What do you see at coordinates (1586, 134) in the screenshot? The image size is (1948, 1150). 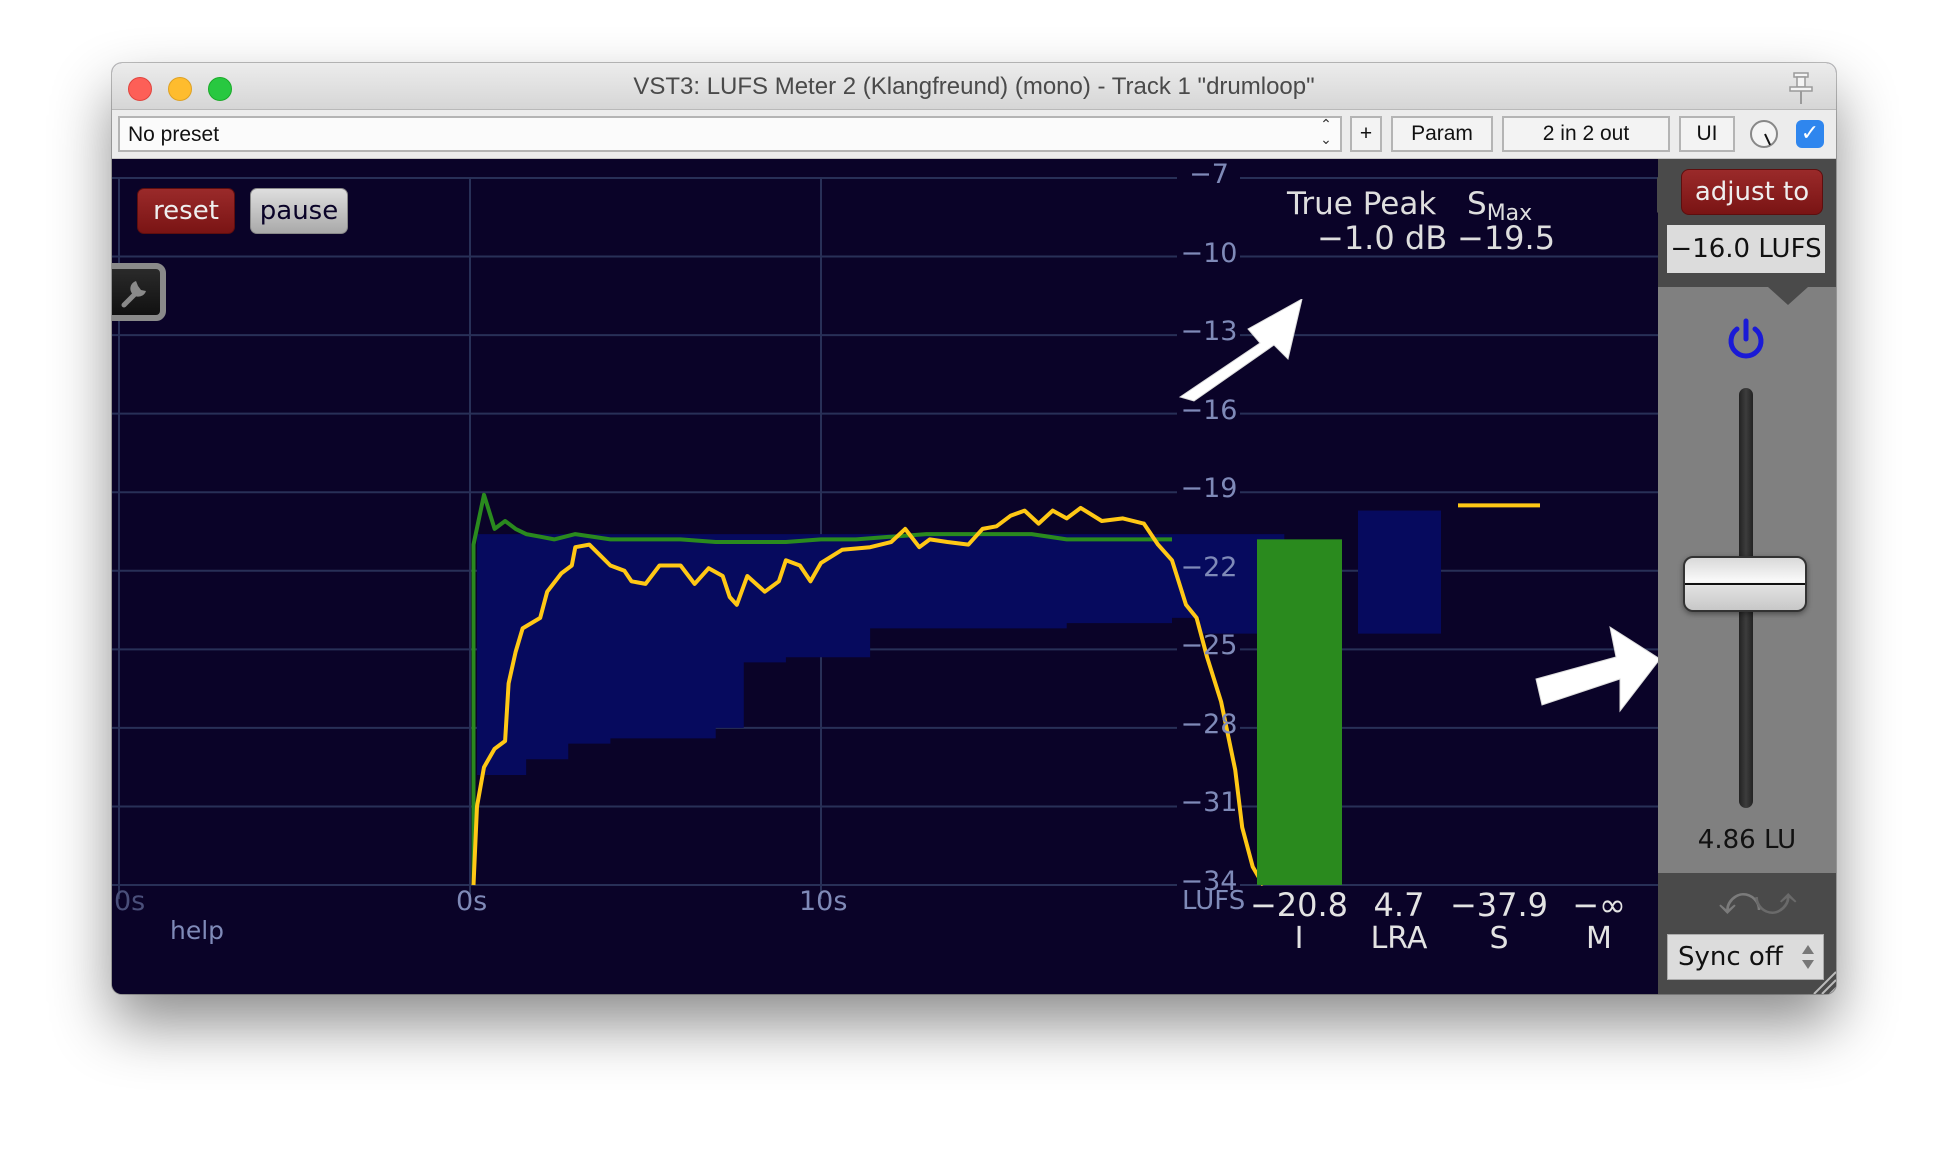 I see `io-button: 2 in 2 out` at bounding box center [1586, 134].